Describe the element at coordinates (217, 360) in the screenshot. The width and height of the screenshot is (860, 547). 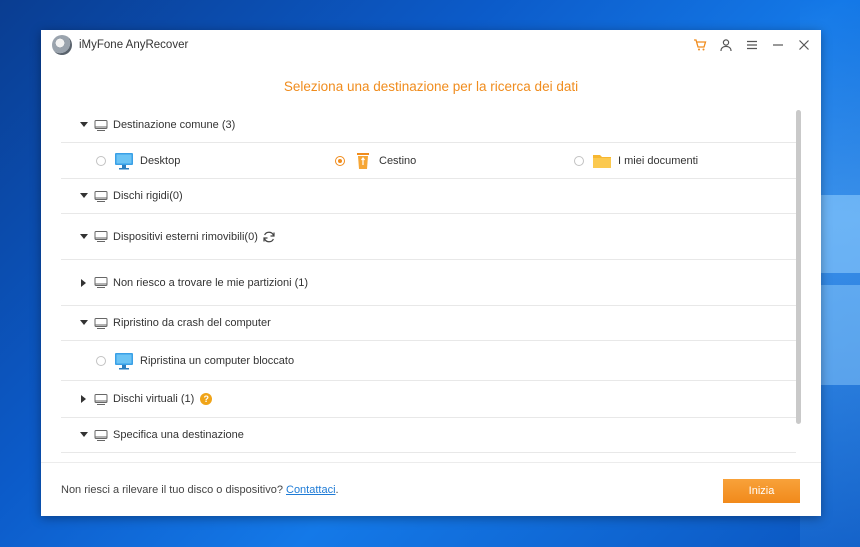
I see `option-label: Ripristina un computer bloccato` at that location.